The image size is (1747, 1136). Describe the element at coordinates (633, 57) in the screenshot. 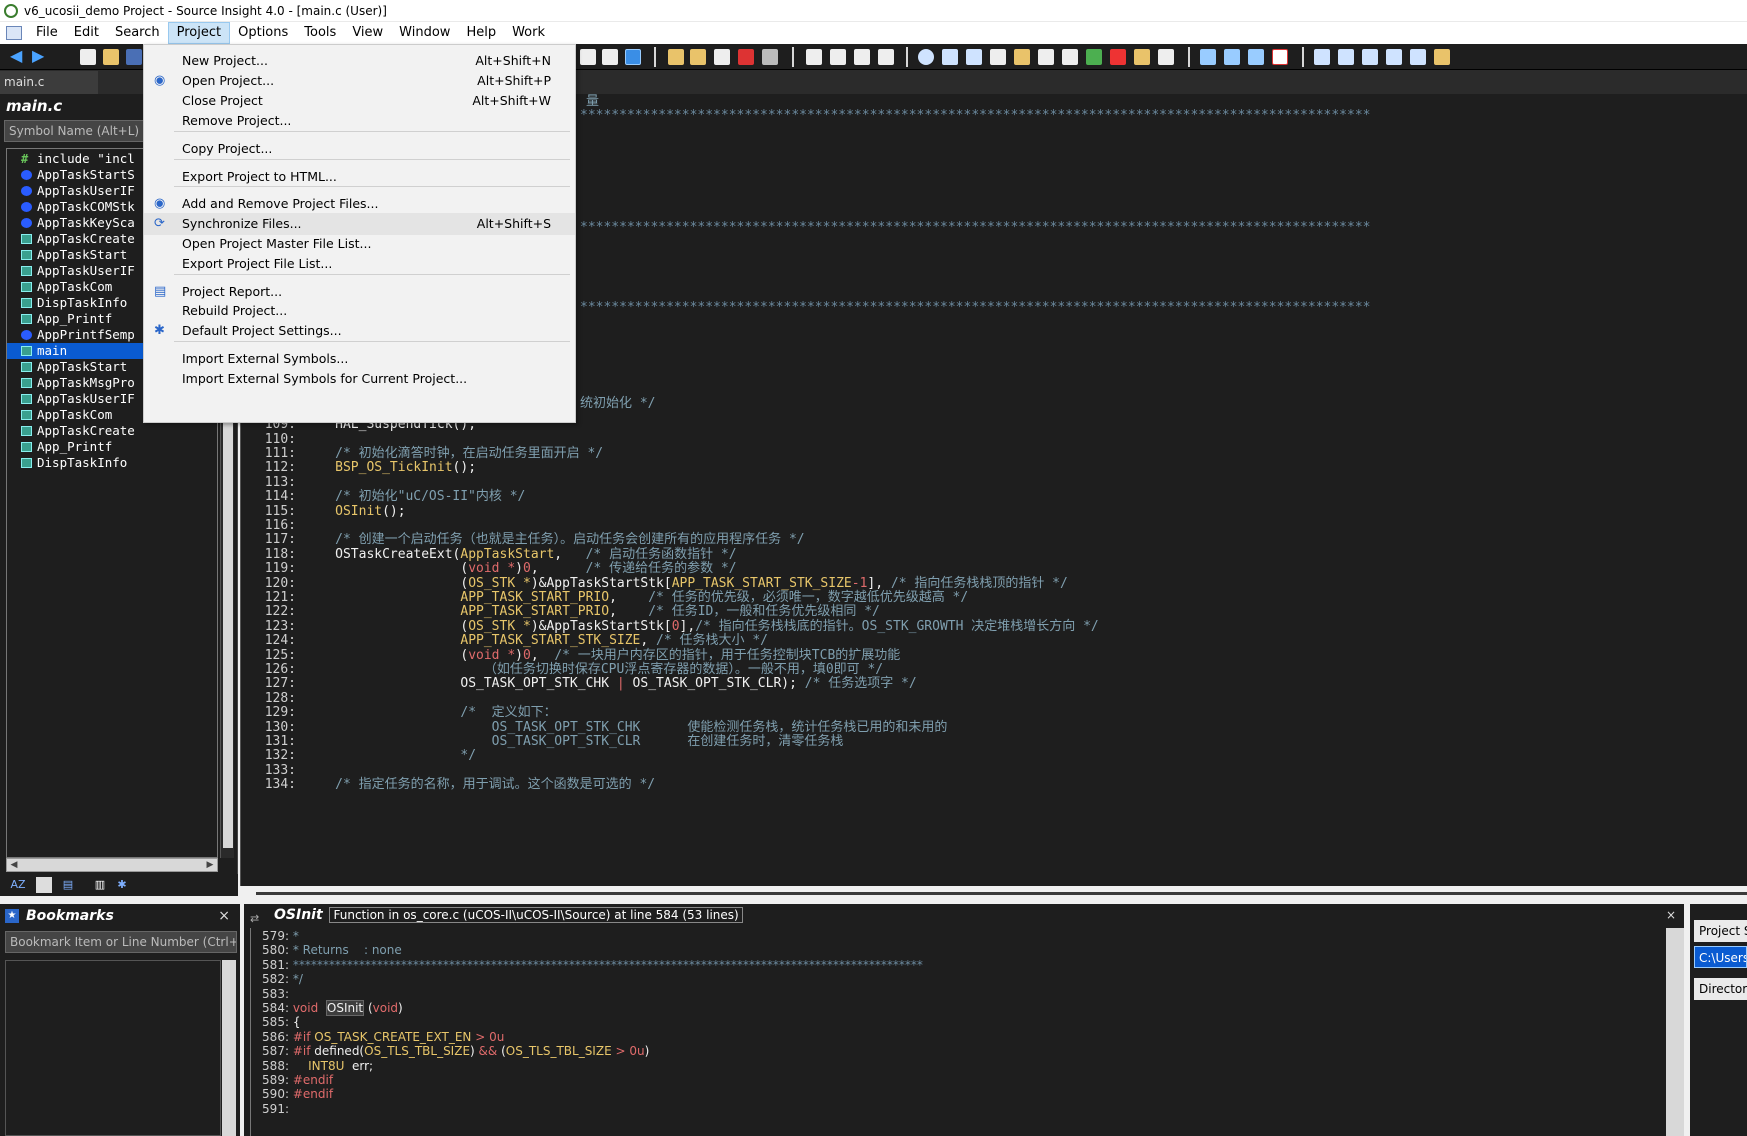

I see `toolbar-btn-c` at that location.